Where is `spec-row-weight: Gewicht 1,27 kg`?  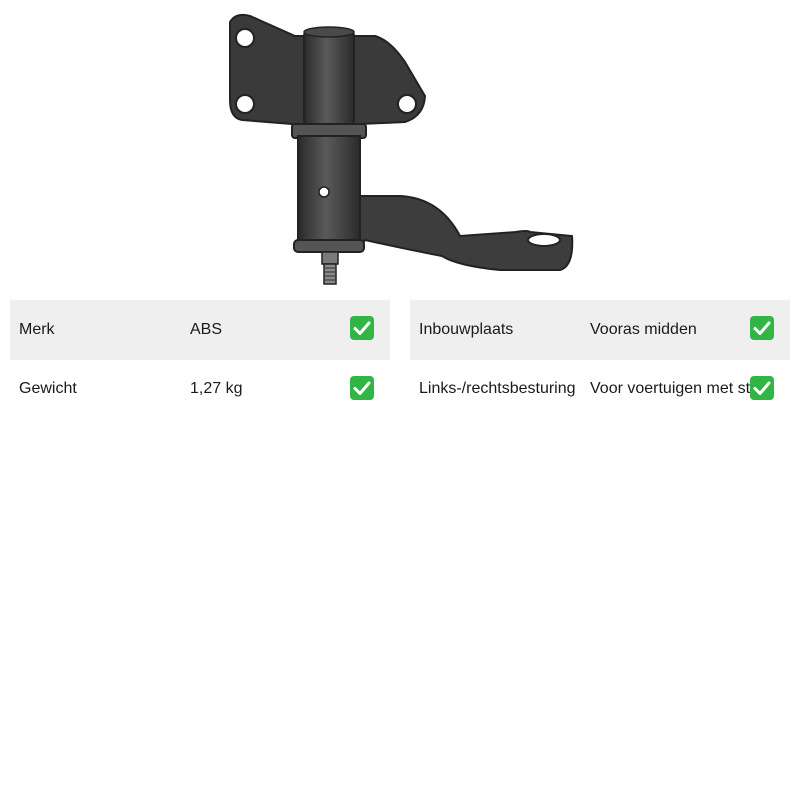 spec-row-weight: Gewicht 1,27 kg is located at coordinates (200, 390).